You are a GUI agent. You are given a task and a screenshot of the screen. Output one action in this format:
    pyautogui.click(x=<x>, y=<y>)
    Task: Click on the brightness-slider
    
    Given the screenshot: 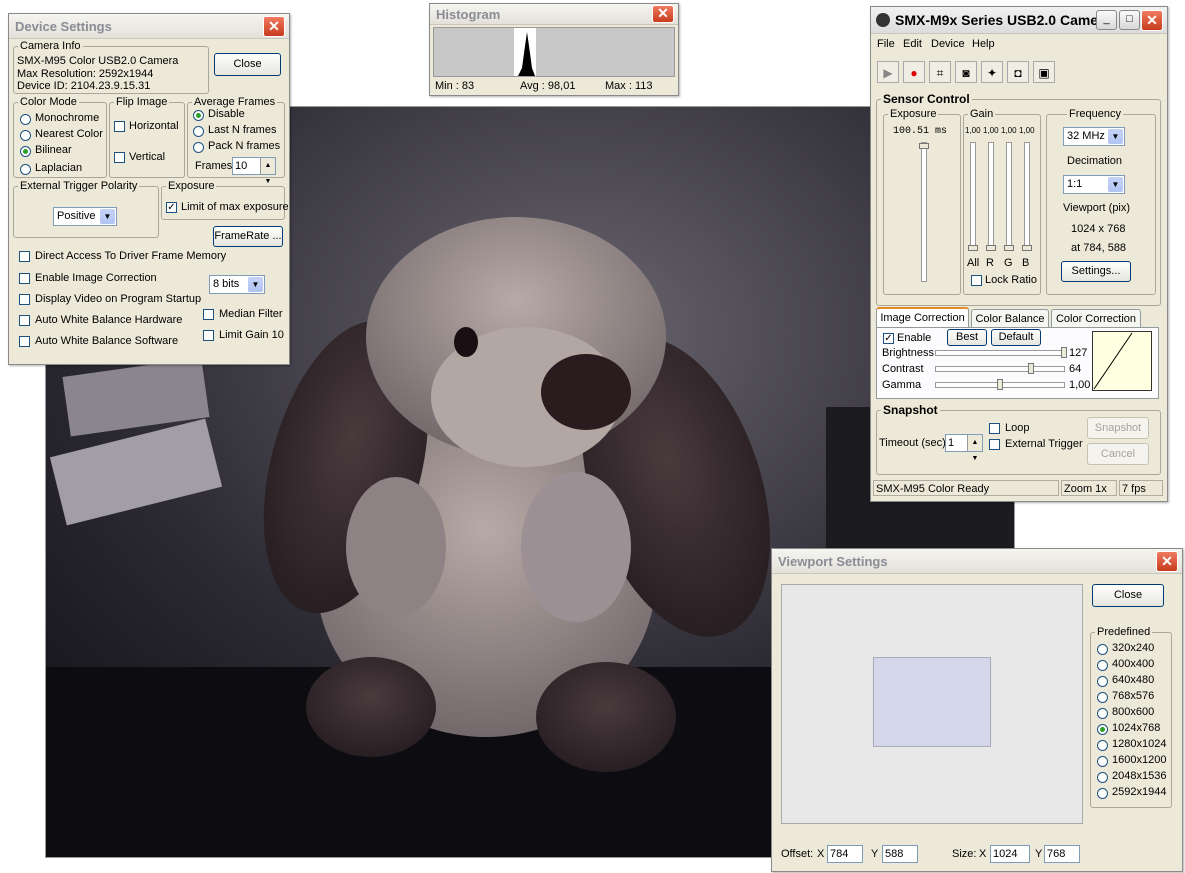 What is the action you would take?
    pyautogui.click(x=1000, y=353)
    